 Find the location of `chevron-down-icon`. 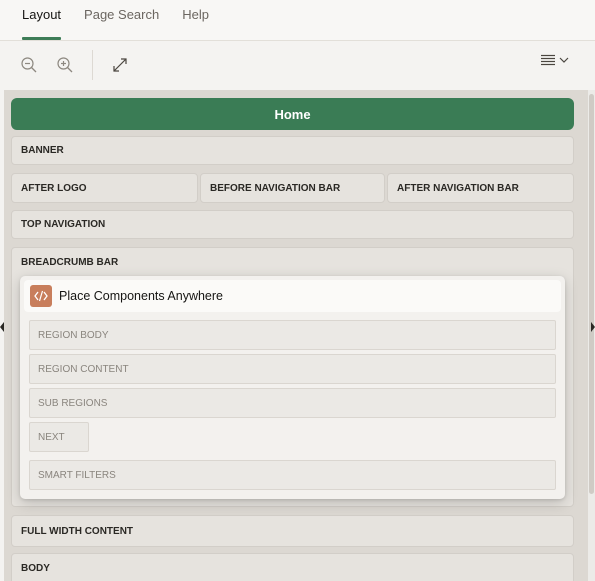

chevron-down-icon is located at coordinates (564, 60).